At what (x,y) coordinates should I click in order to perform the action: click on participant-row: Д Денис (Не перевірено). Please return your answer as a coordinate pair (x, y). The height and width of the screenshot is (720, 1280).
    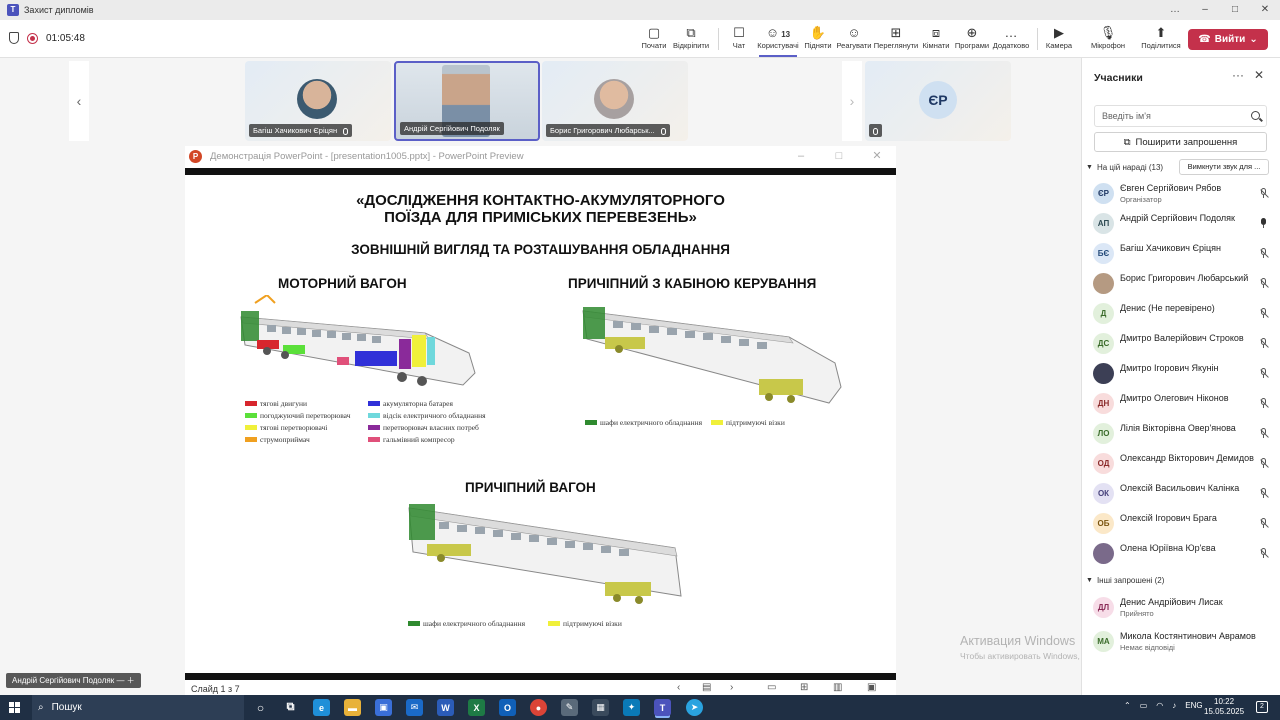
    Looking at the image, I should click on (1182, 314).